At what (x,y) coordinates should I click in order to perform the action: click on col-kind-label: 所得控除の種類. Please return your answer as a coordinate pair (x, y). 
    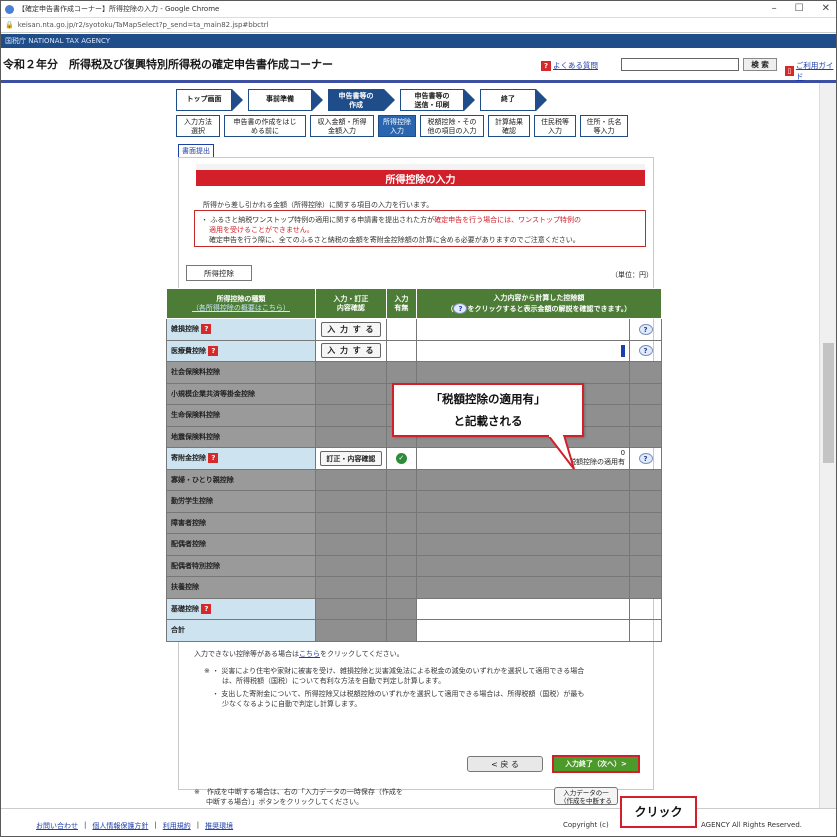
    Looking at the image, I should click on (241, 298).